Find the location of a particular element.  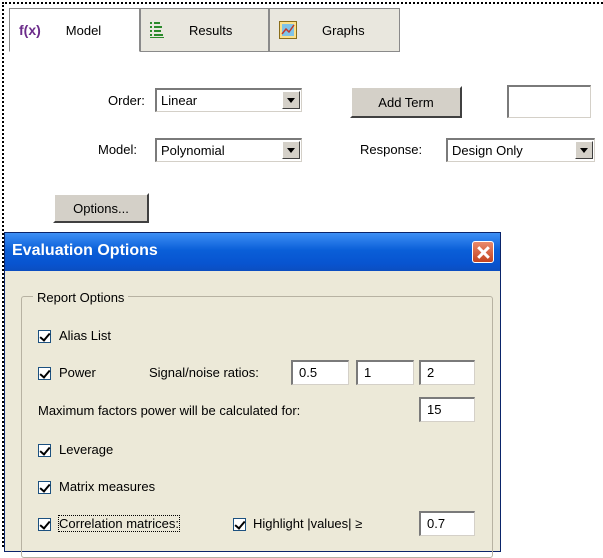

highlight-value: 0.7 is located at coordinates (436, 523).